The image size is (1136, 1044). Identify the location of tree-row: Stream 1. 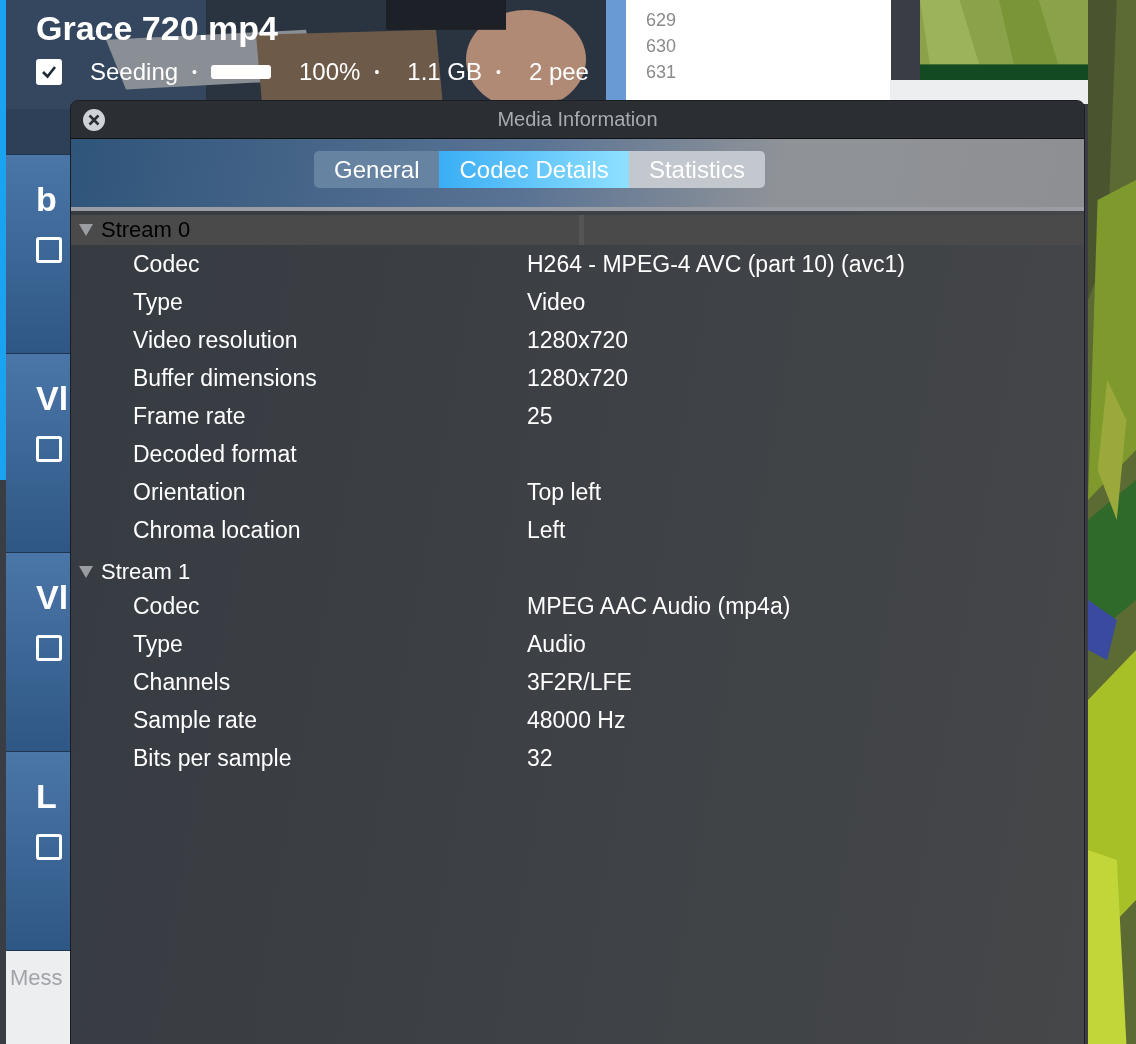
(577, 572).